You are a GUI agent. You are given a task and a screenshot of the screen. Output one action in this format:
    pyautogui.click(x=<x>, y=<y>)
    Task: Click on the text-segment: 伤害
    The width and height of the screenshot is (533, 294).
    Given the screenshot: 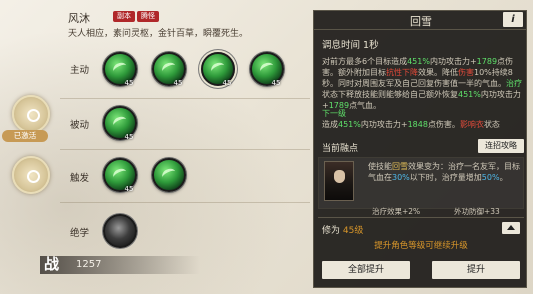 What is the action you would take?
    pyautogui.click(x=466, y=72)
    